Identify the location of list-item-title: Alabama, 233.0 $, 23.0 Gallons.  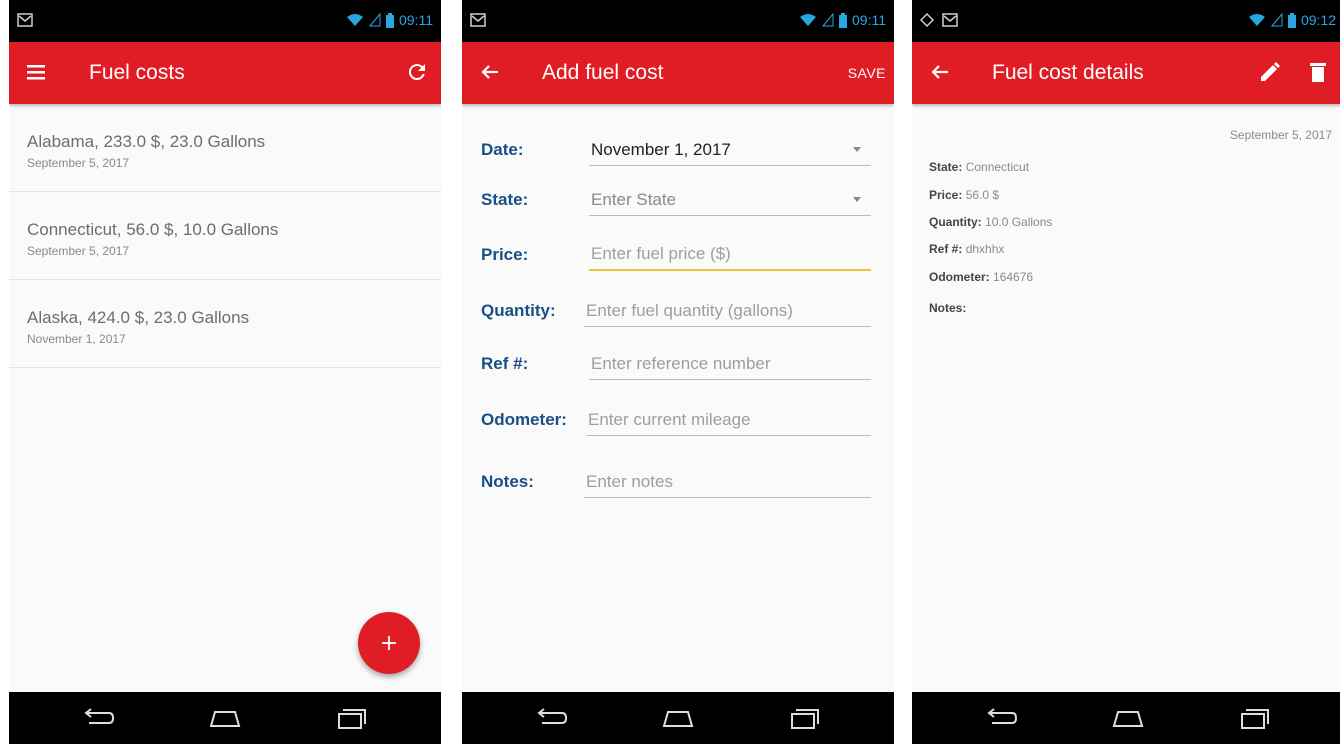
(146, 141).